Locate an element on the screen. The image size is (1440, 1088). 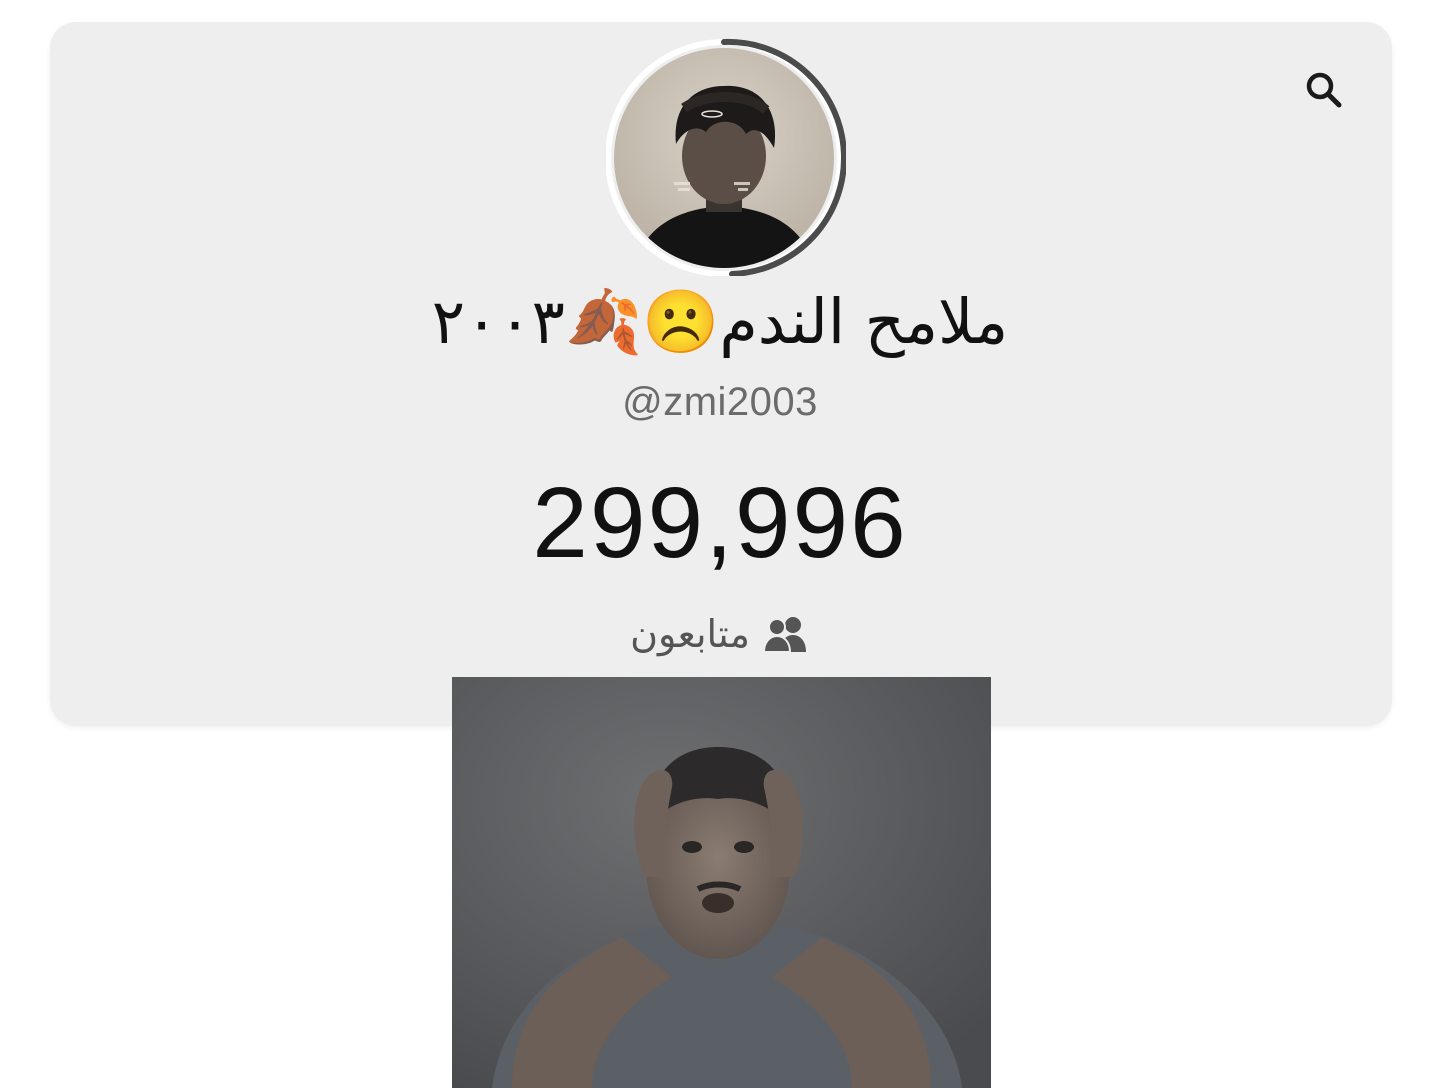
followers-count: 299,996 is located at coordinates (720, 523).